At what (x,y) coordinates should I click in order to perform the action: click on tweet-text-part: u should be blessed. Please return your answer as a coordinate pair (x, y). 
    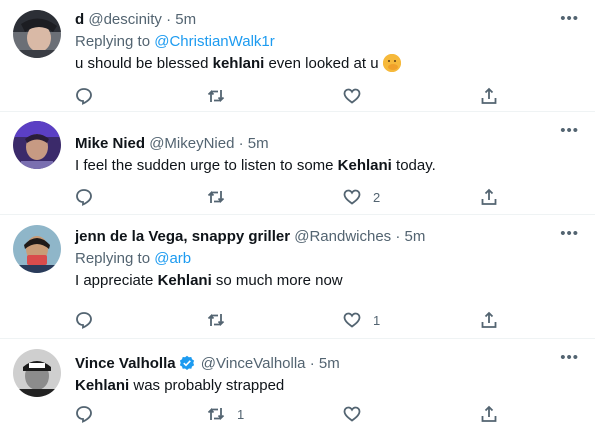
    Looking at the image, I should click on (144, 63).